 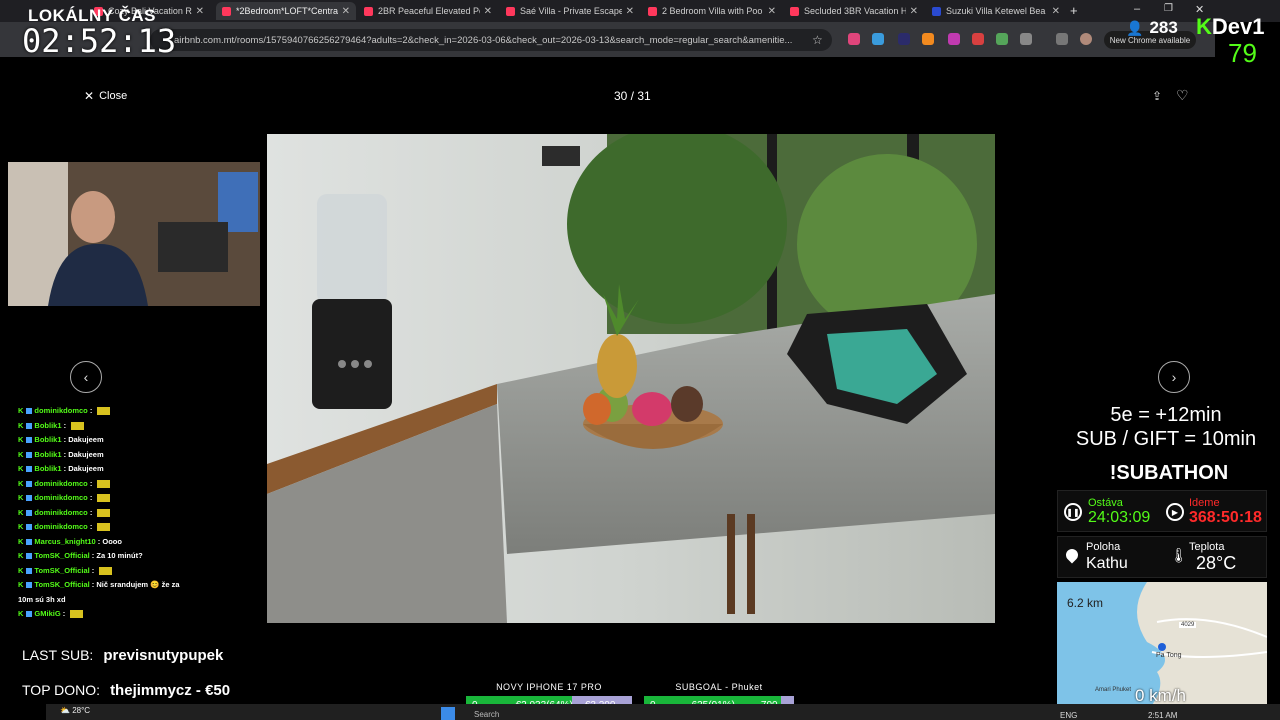 I want to click on chat-message: K Marcus_knight10 : Oooo, so click(x=70, y=541).